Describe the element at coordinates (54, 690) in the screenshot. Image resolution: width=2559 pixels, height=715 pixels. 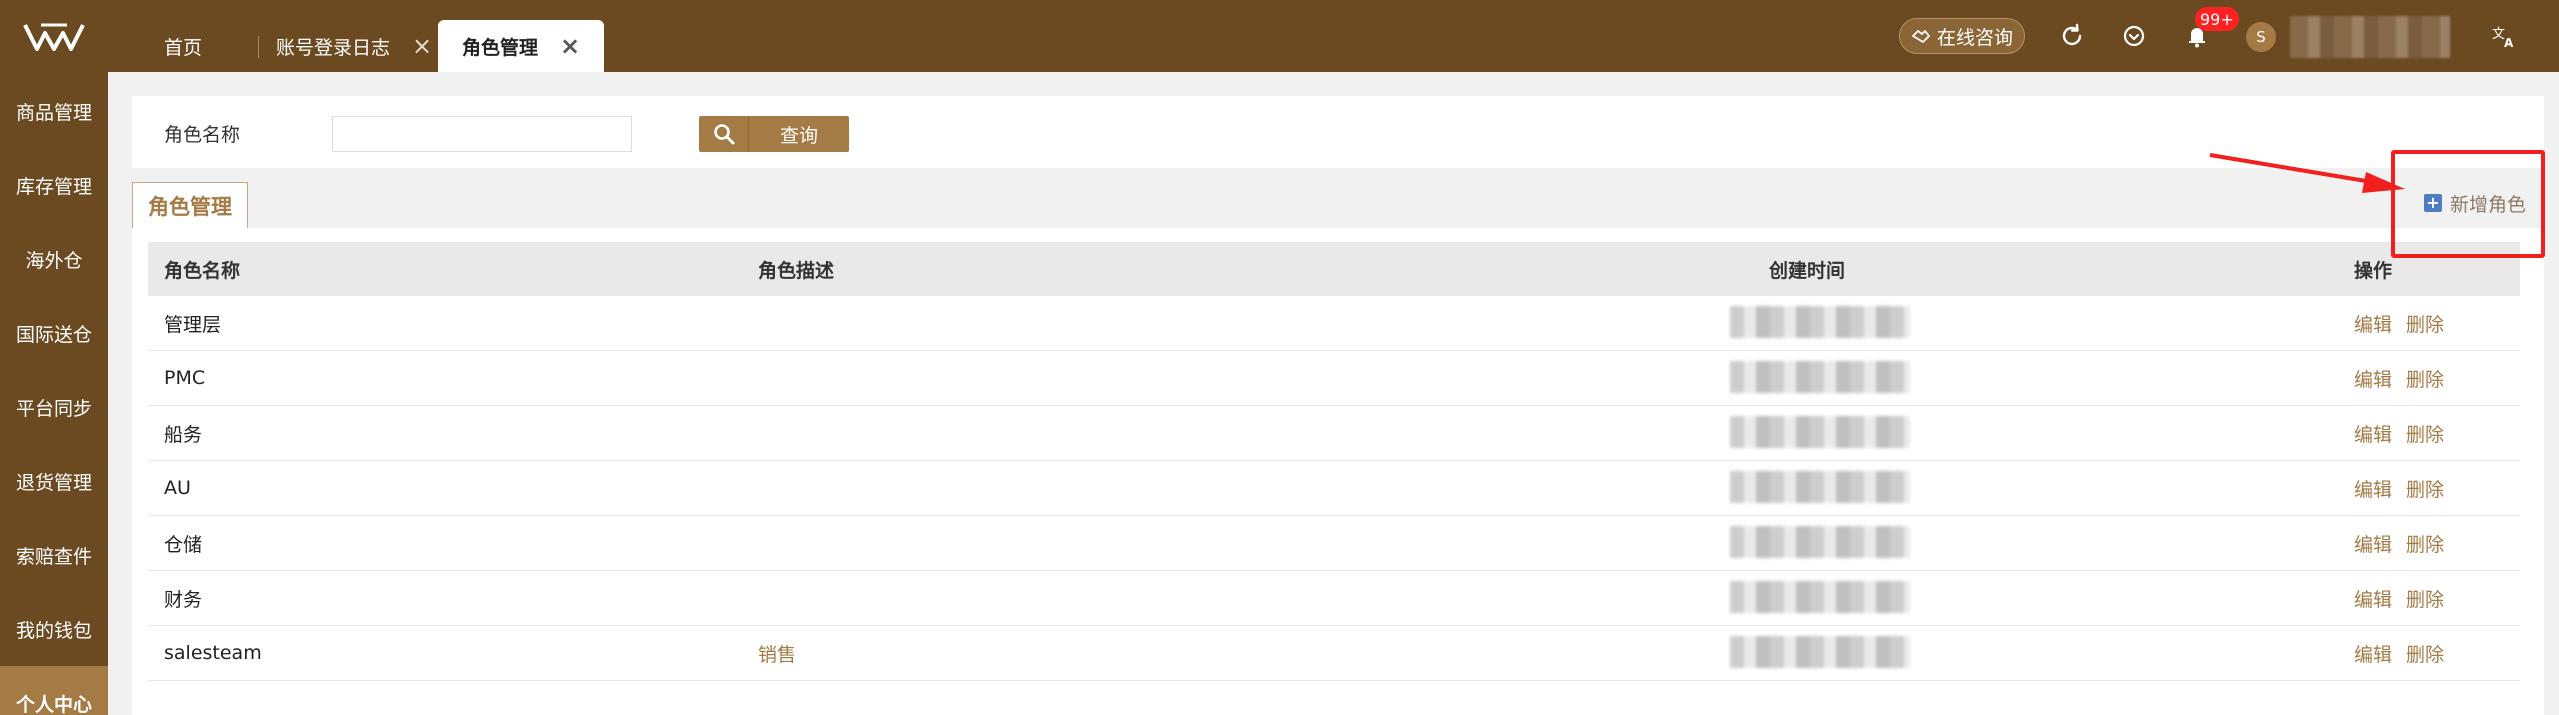
I see `sidebar-item-personal-center: 个人中心` at that location.